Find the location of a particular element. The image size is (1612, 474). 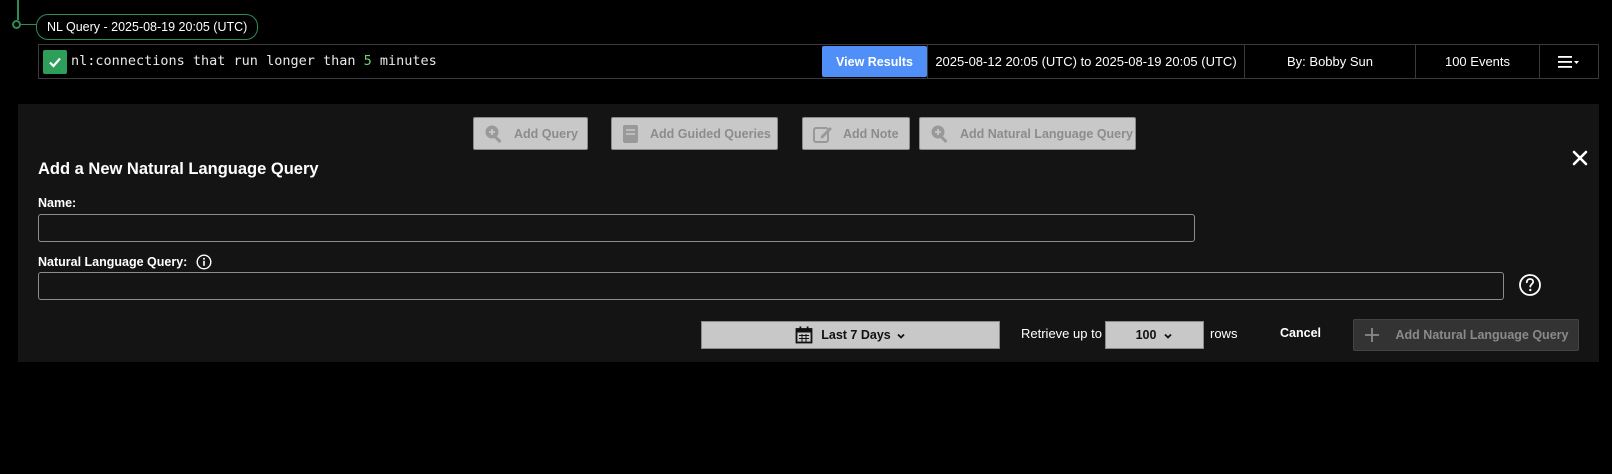

query-prefix: nl:connections that run longer than is located at coordinates (217, 61).